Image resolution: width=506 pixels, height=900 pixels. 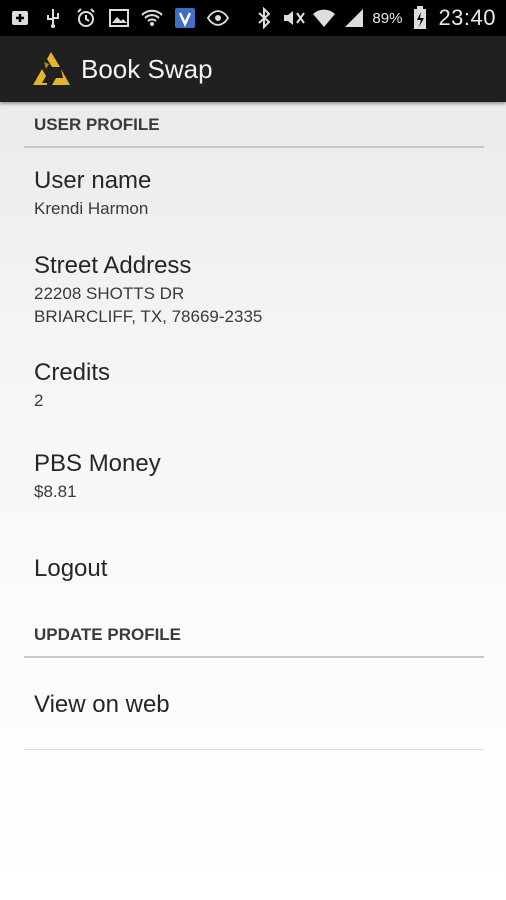 I want to click on alarm-icon, so click(x=86, y=18).